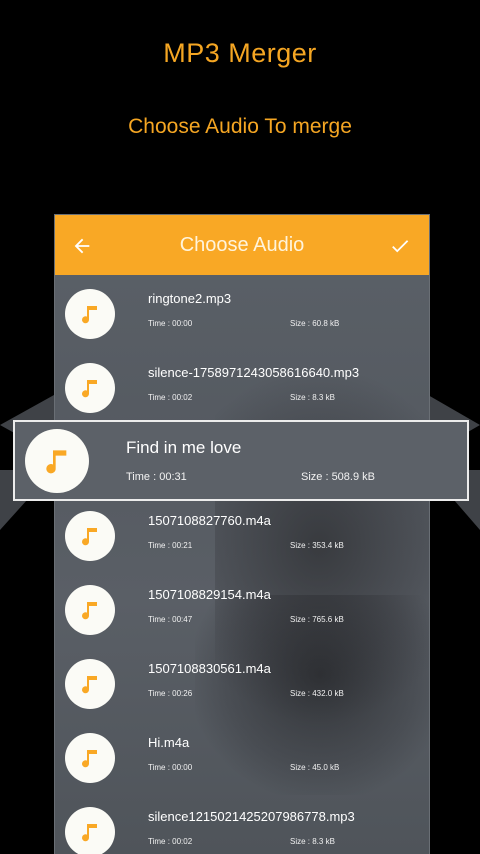  What do you see at coordinates (240, 53) in the screenshot?
I see `promo-title: MP3 Merger` at bounding box center [240, 53].